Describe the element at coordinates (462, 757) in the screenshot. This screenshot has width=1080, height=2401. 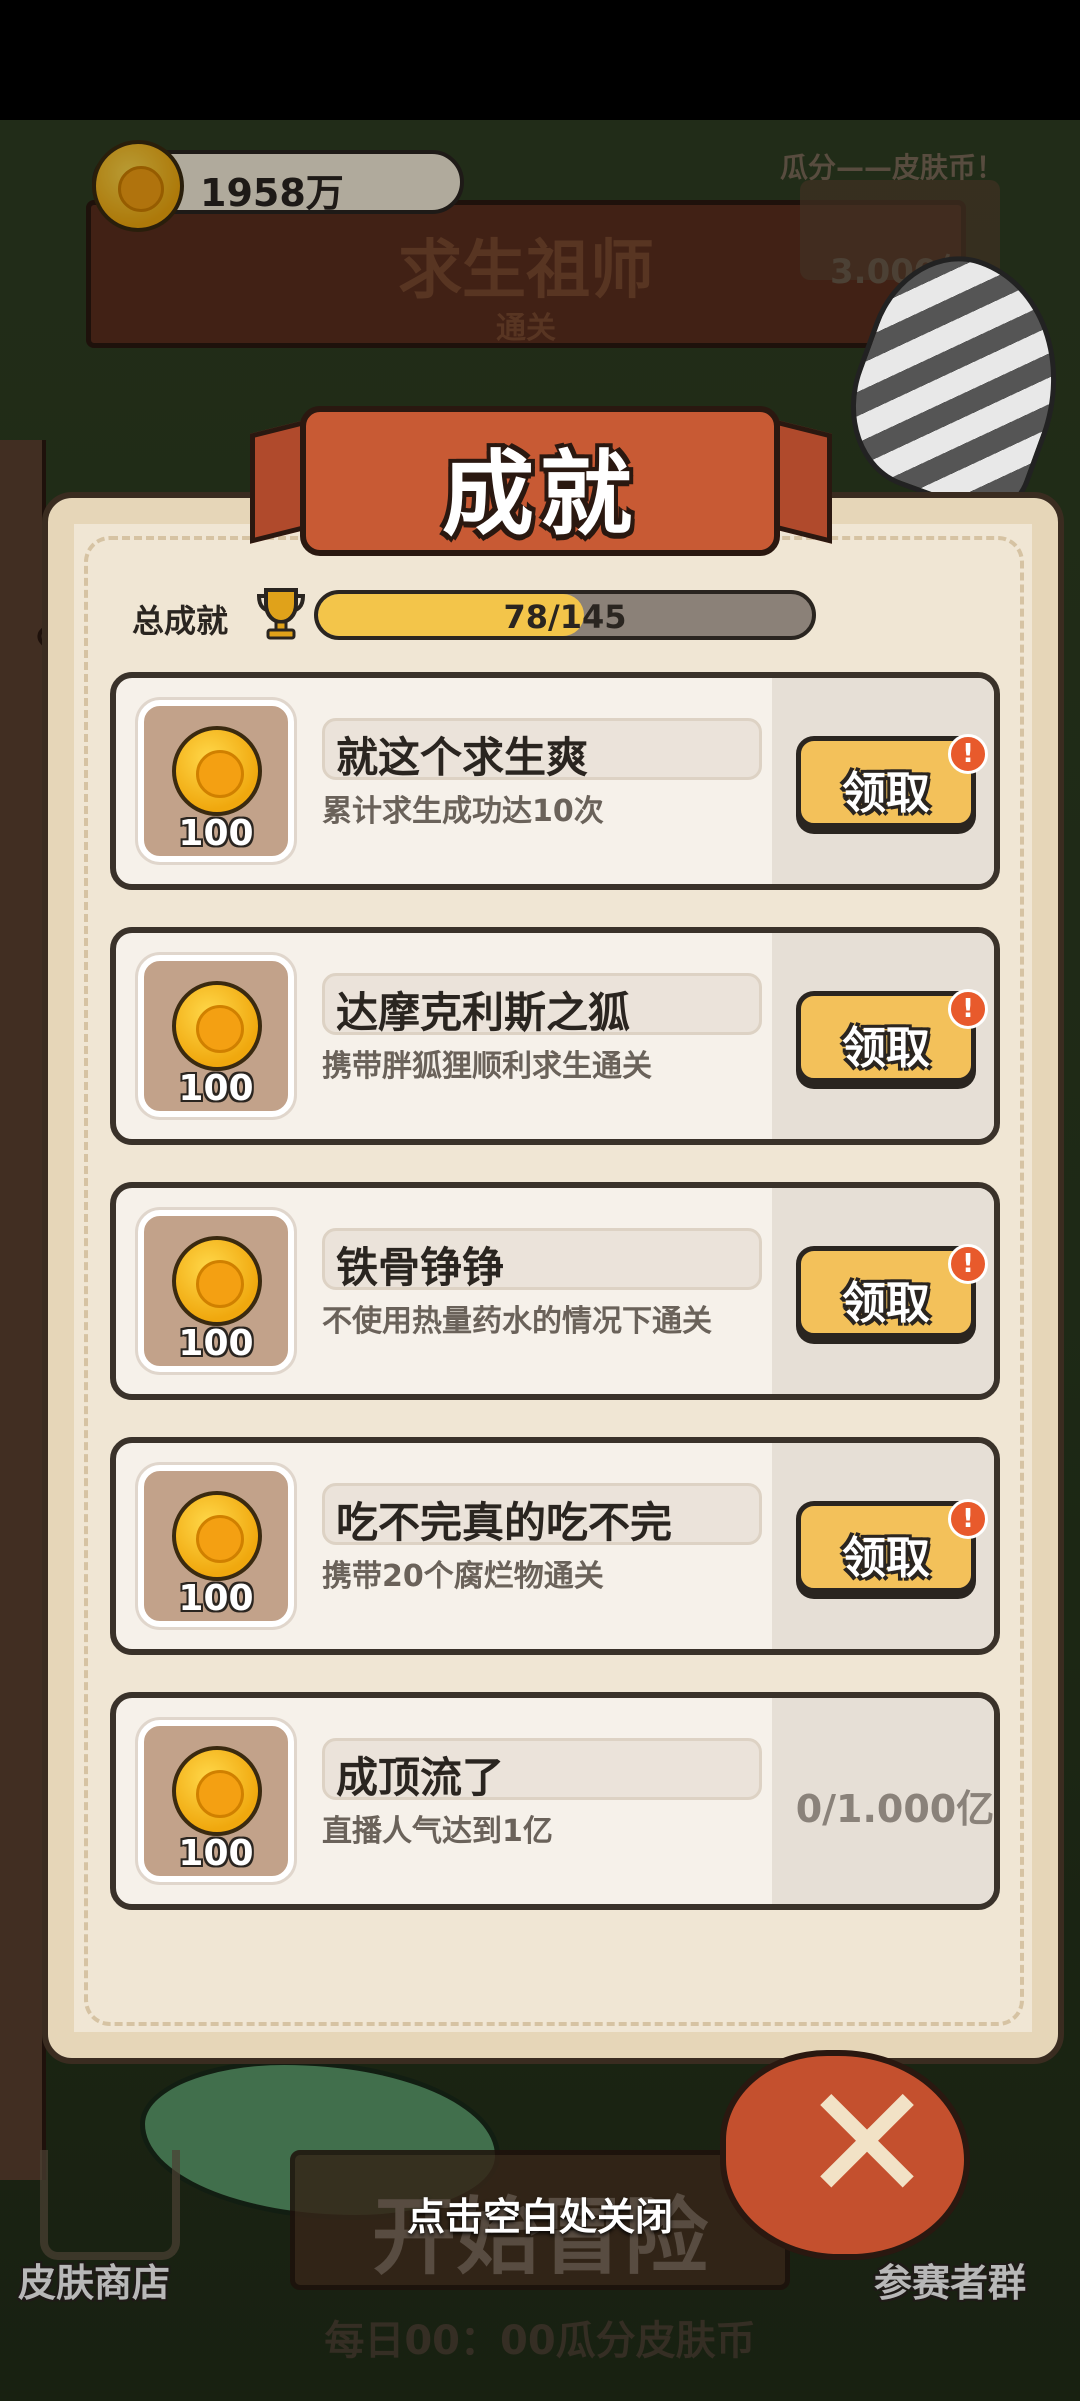
I see `achievement-name: 就这个求生爽` at that location.